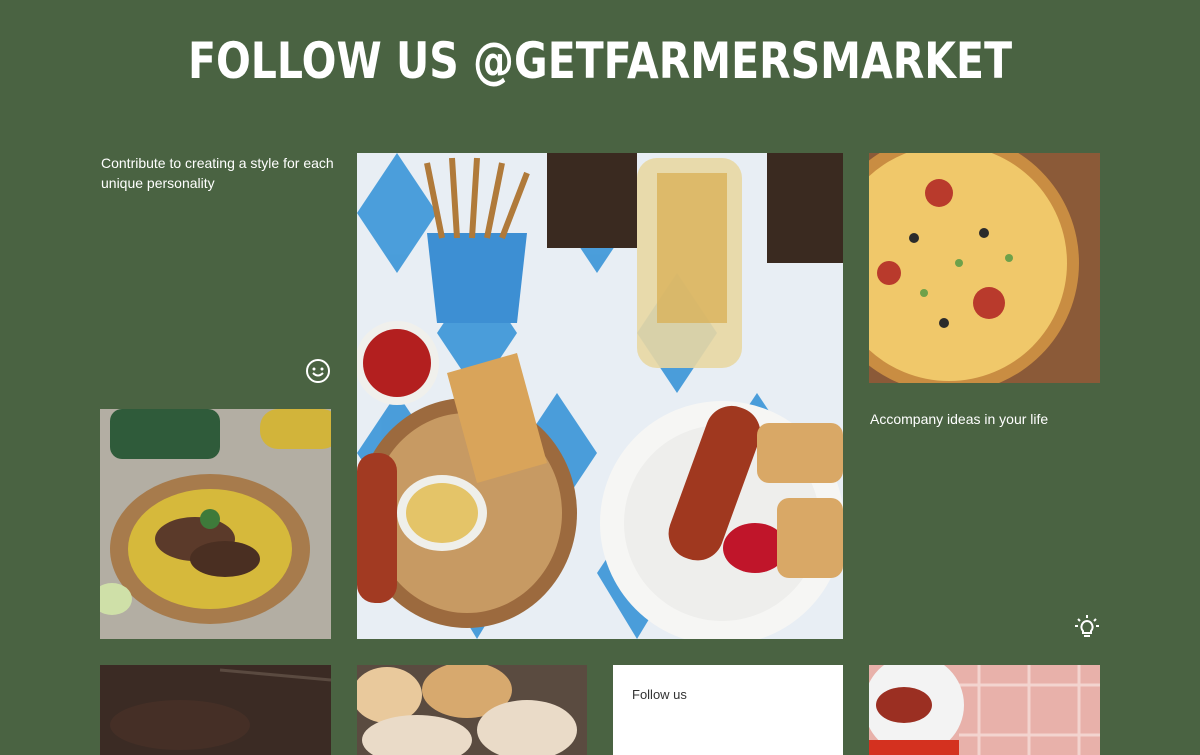 The height and width of the screenshot is (755, 1200). Describe the element at coordinates (215, 524) in the screenshot. I see `photo-soup` at that location.